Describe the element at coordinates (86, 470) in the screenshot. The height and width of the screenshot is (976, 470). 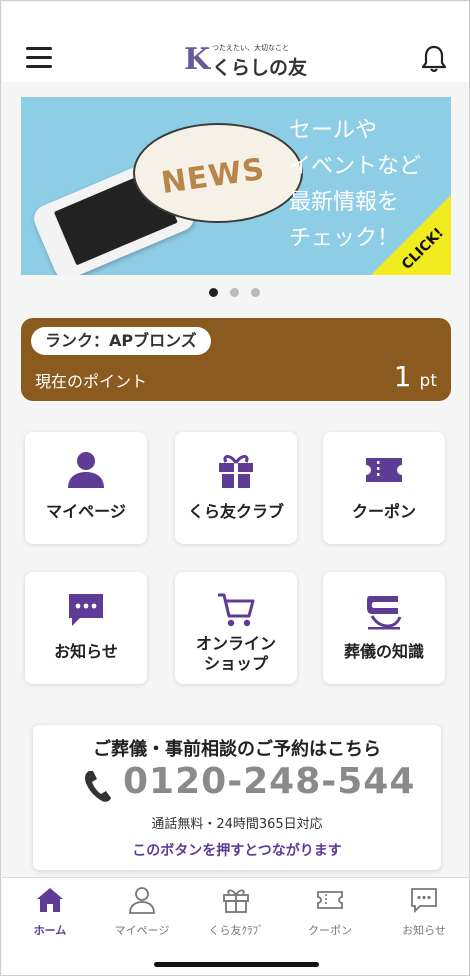
I see `person-icon` at that location.